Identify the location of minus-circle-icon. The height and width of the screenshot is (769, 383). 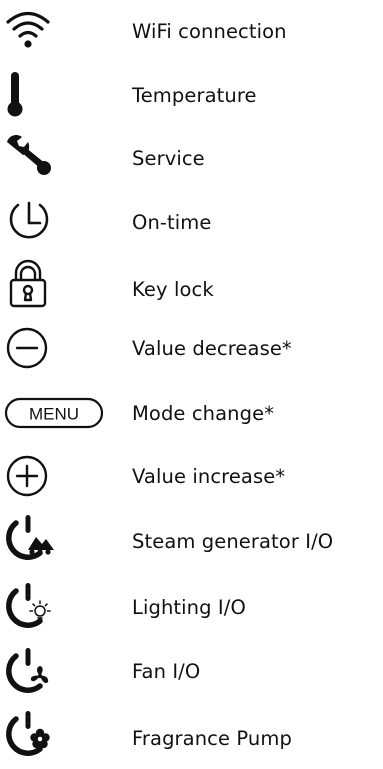
(30, 348).